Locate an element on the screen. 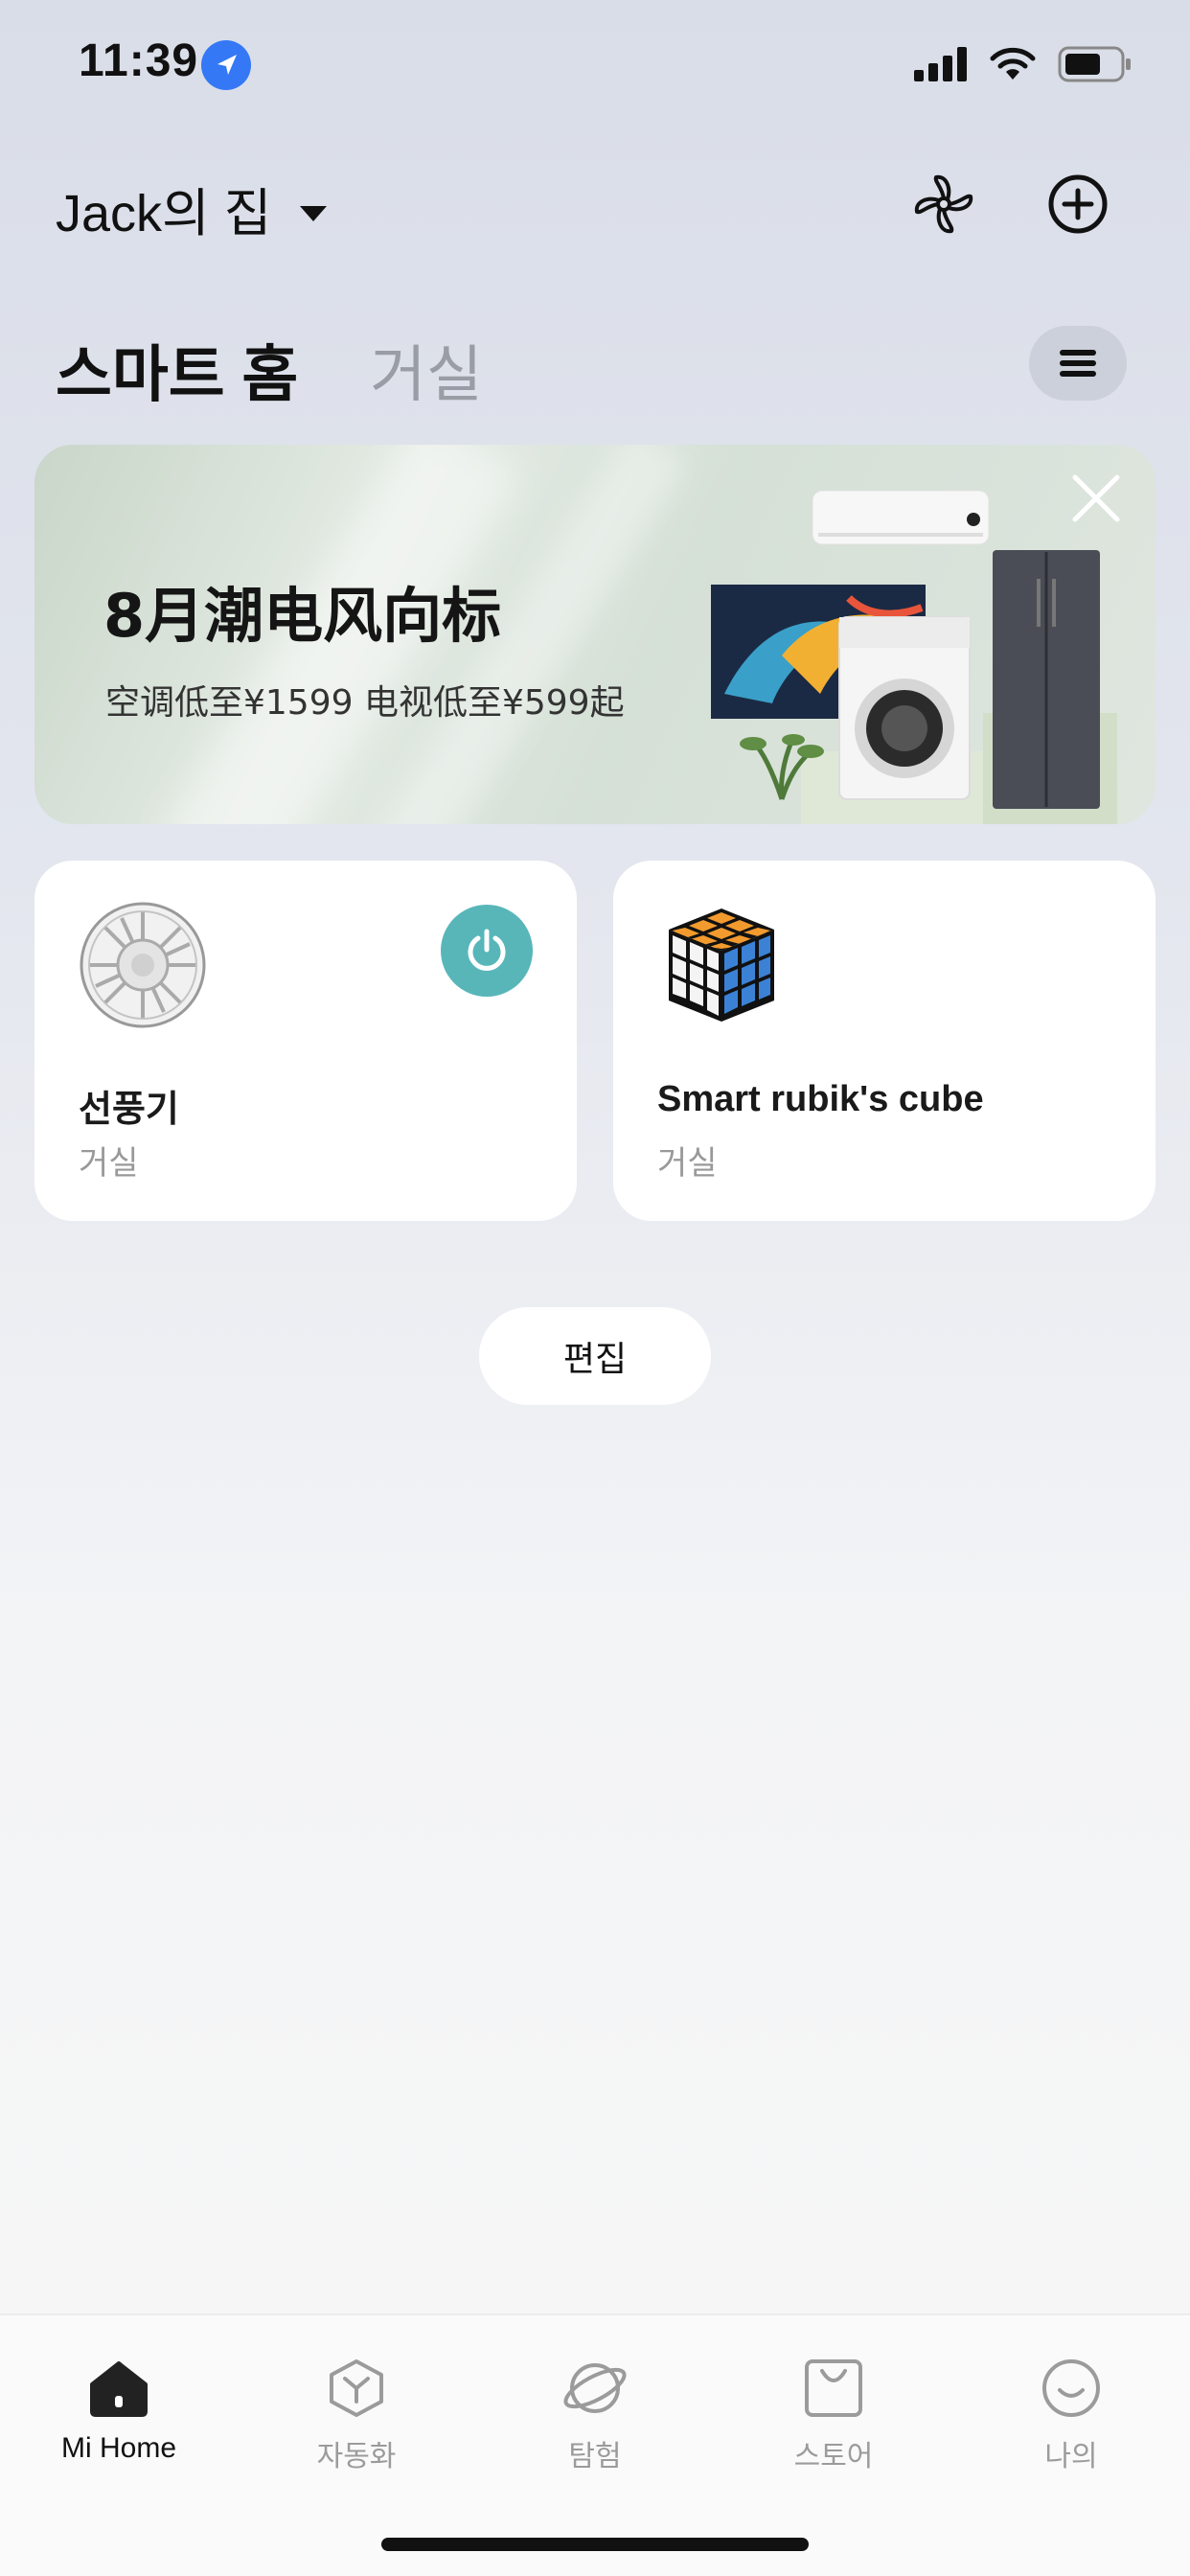 The width and height of the screenshot is (1190, 2576). banner-close-button is located at coordinates (1096, 498).